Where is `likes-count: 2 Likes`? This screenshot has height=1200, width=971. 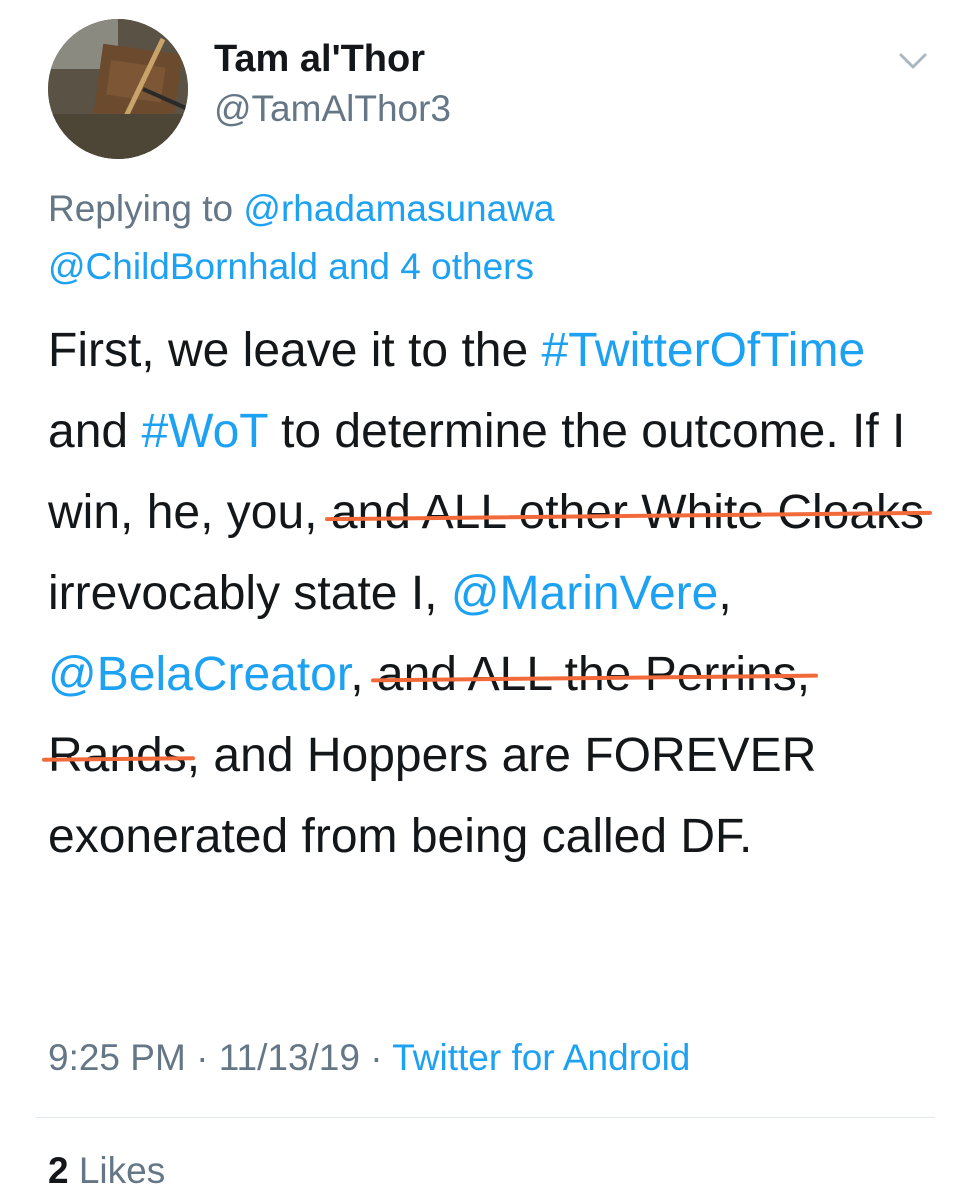
likes-count: 2 Likes is located at coordinates (106, 1171).